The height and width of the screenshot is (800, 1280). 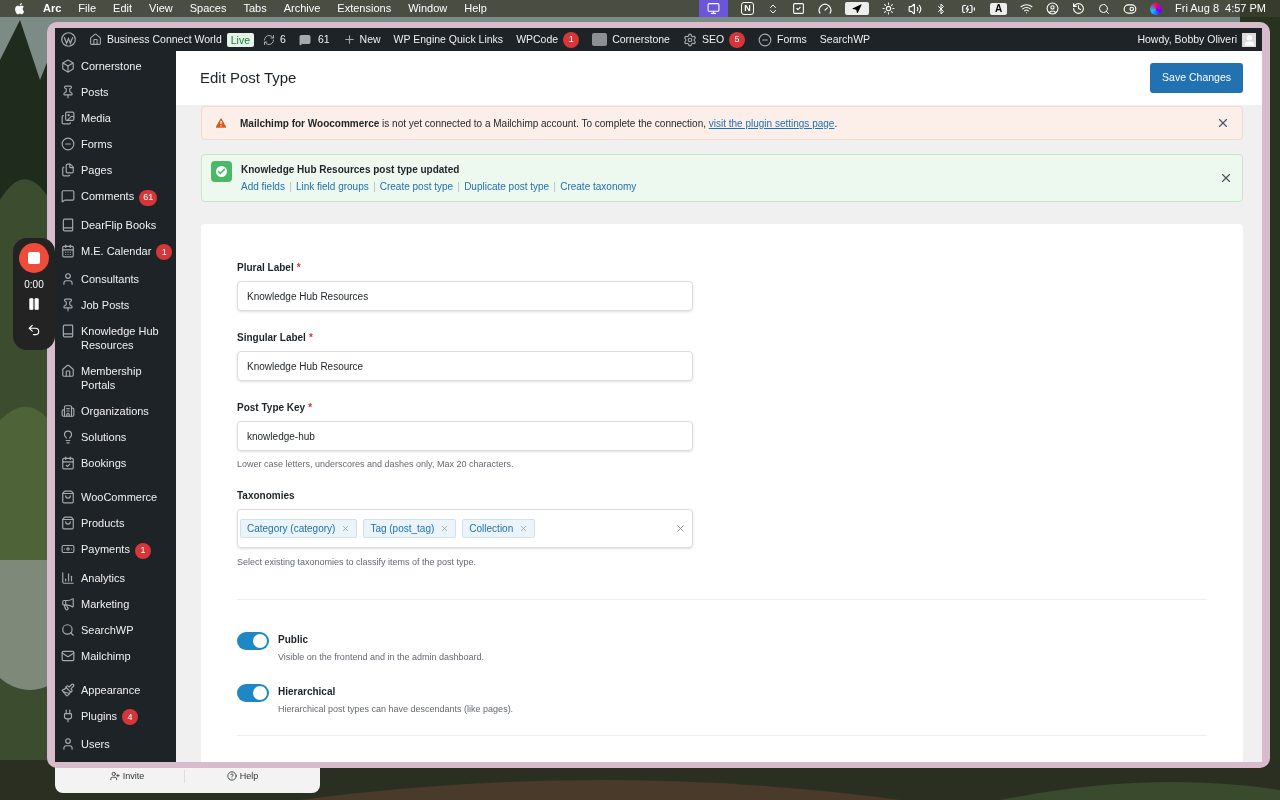 What do you see at coordinates (689, 39) in the screenshot?
I see `gear-icon` at bounding box center [689, 39].